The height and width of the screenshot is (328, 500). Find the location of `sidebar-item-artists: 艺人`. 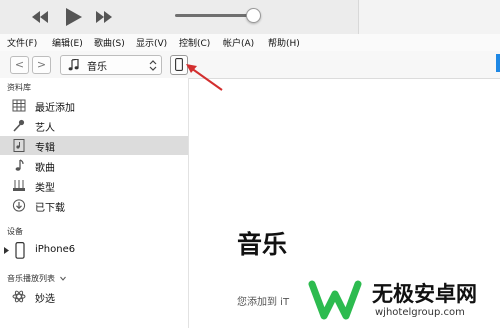

sidebar-item-artists: 艺人 is located at coordinates (94, 125).